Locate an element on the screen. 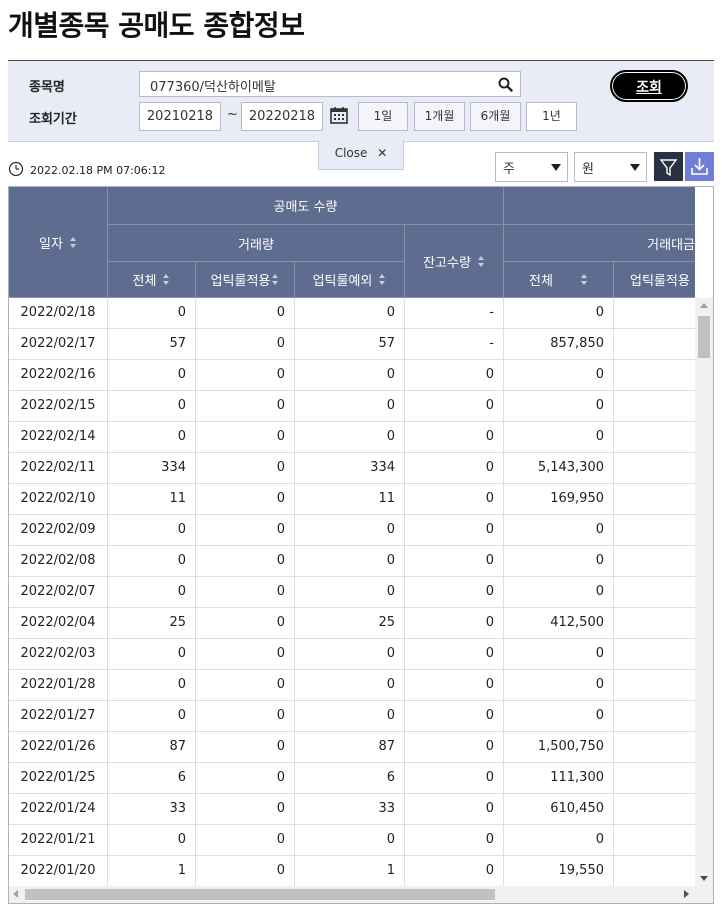 The image size is (722, 914). scroll-down-icon is located at coordinates (704, 878).